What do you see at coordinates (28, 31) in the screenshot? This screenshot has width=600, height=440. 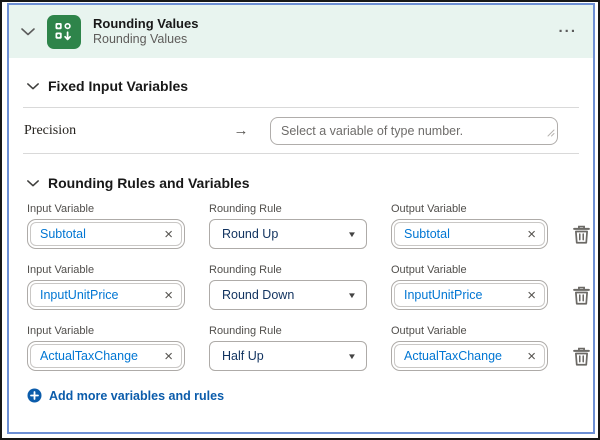 I see `collapse-panel-chevron-icon` at bounding box center [28, 31].